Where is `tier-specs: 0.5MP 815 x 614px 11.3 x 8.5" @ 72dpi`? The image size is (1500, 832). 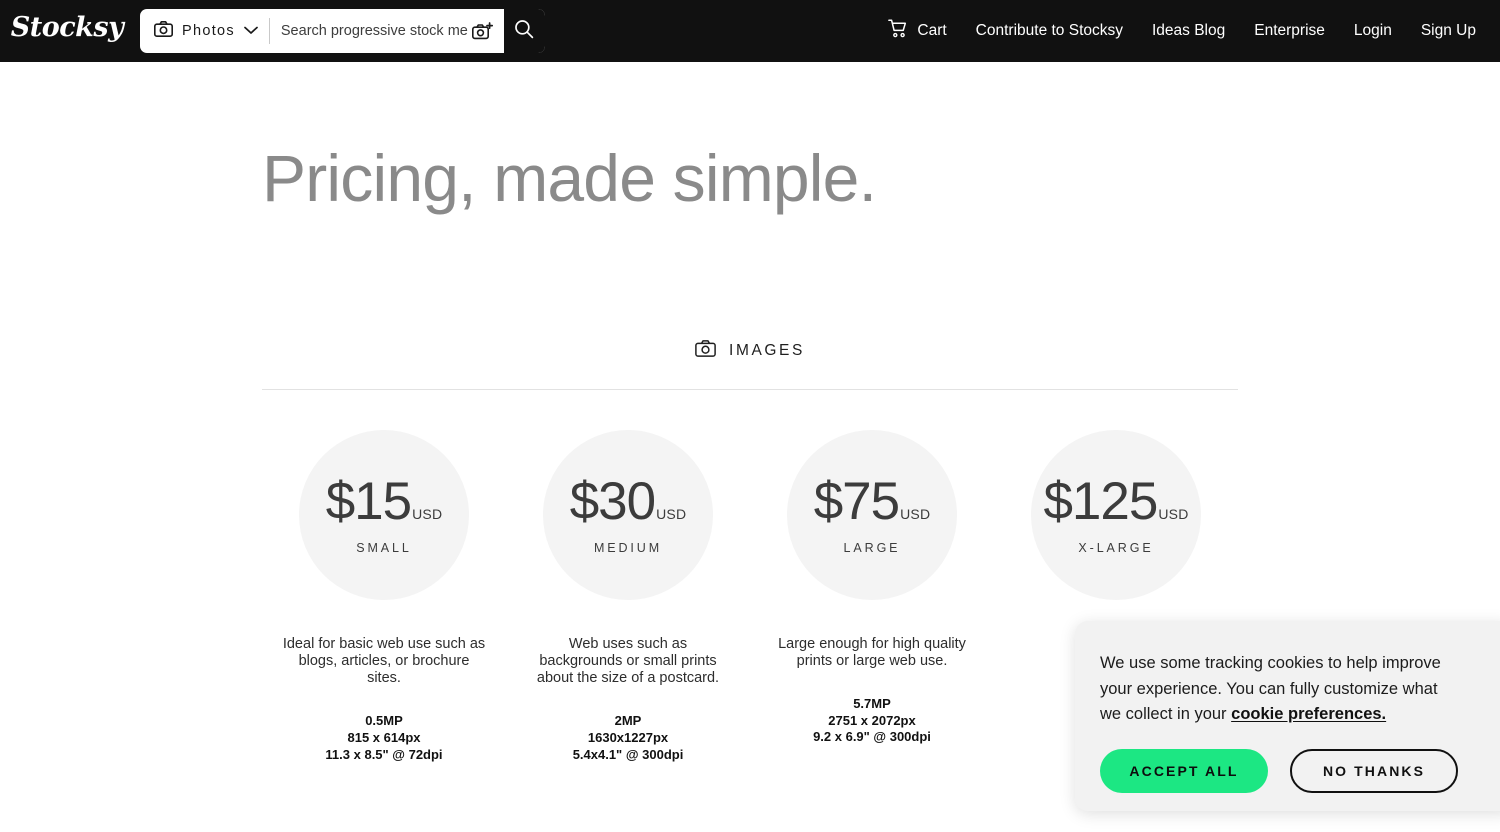 tier-specs: 0.5MP 815 x 614px 11.3 x 8.5" @ 72dpi is located at coordinates (383, 738).